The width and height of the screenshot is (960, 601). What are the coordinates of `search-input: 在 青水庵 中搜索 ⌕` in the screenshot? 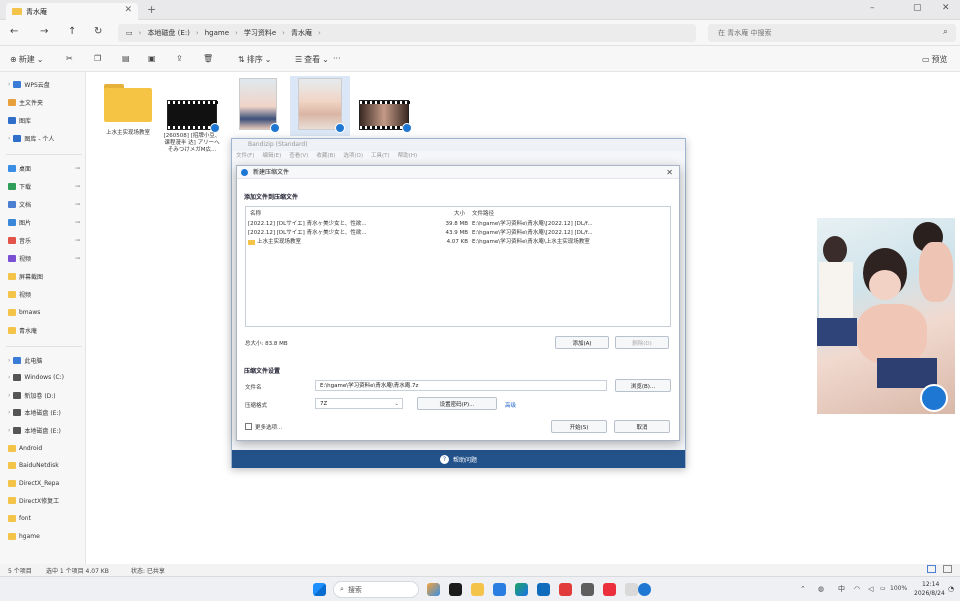 It's located at (832, 33).